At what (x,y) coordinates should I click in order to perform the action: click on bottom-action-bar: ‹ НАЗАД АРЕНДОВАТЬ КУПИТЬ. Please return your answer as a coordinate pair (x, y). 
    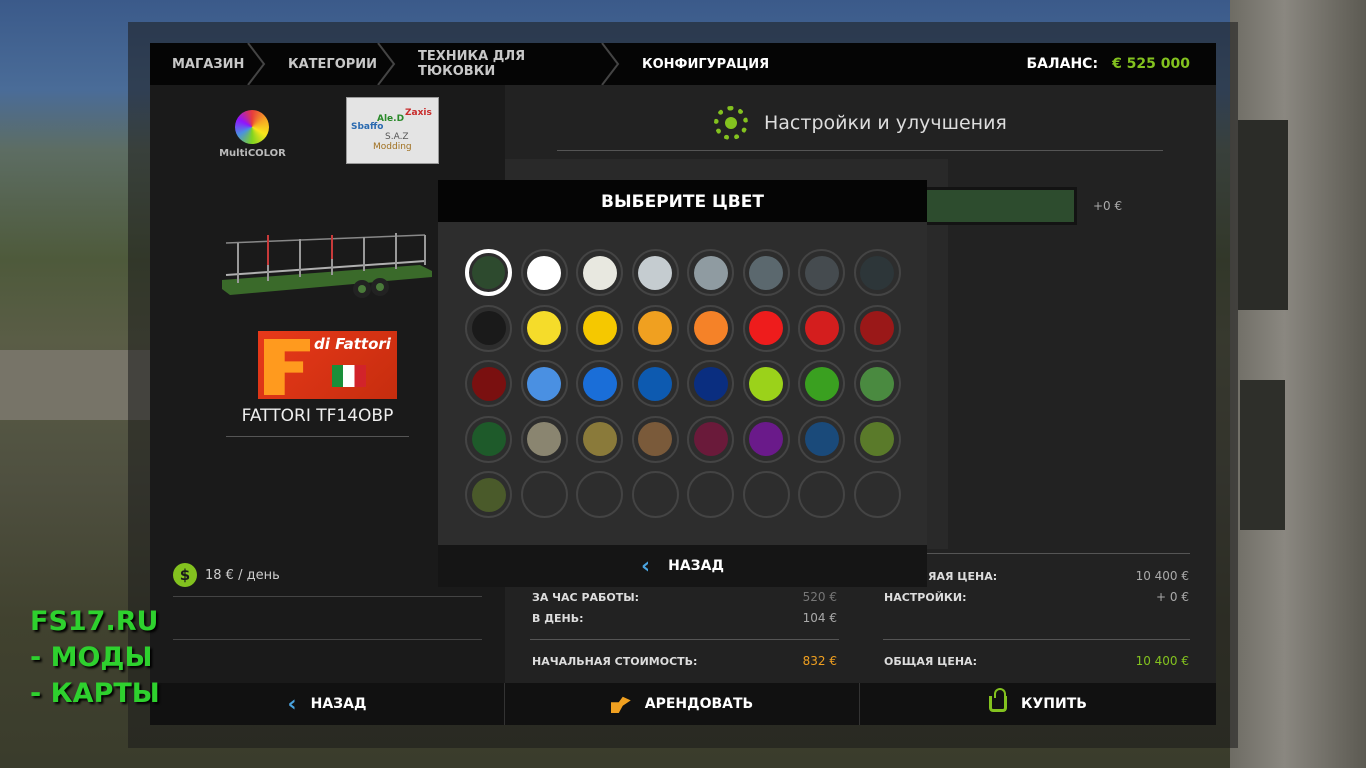
    Looking at the image, I should click on (683, 704).